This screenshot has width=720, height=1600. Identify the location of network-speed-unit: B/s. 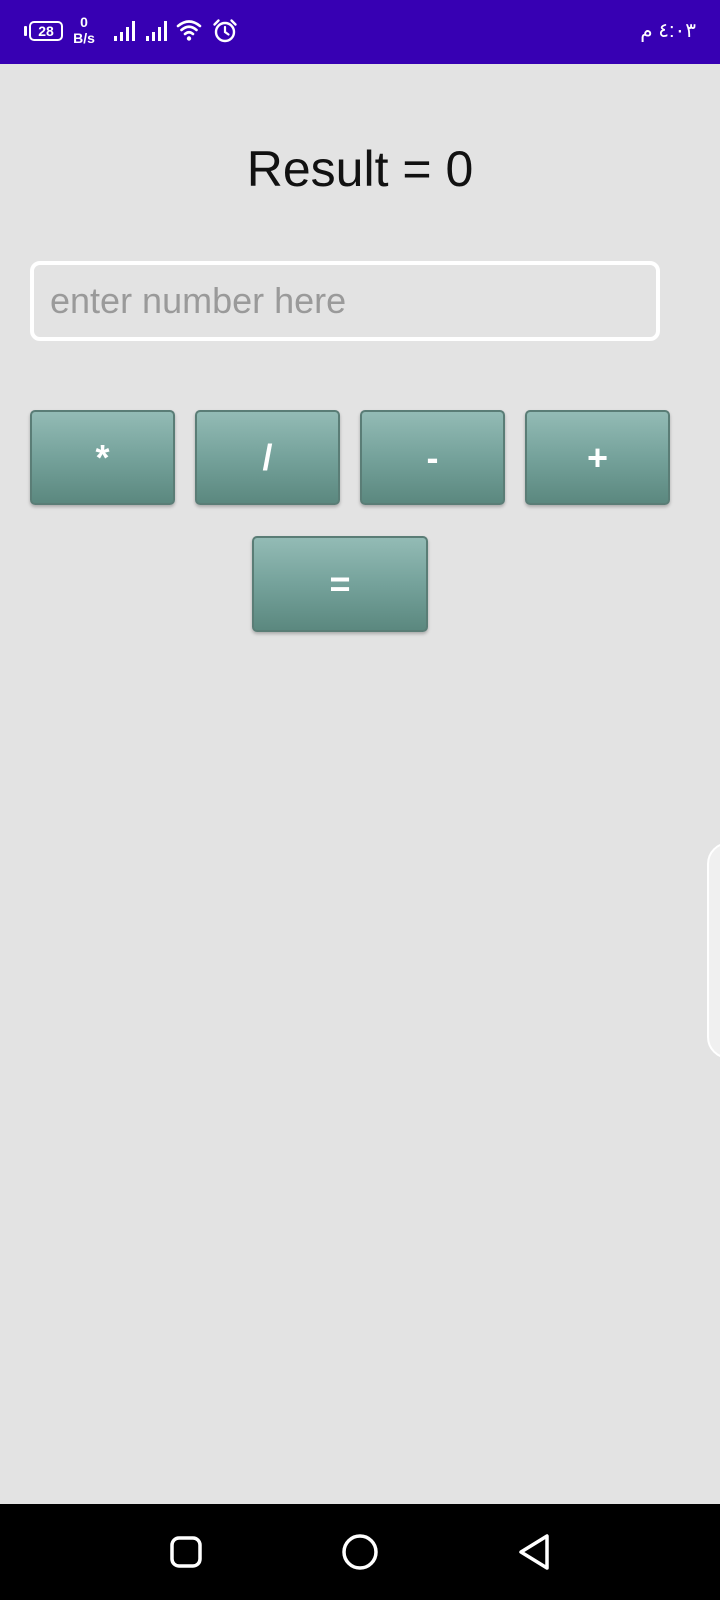
(84, 38).